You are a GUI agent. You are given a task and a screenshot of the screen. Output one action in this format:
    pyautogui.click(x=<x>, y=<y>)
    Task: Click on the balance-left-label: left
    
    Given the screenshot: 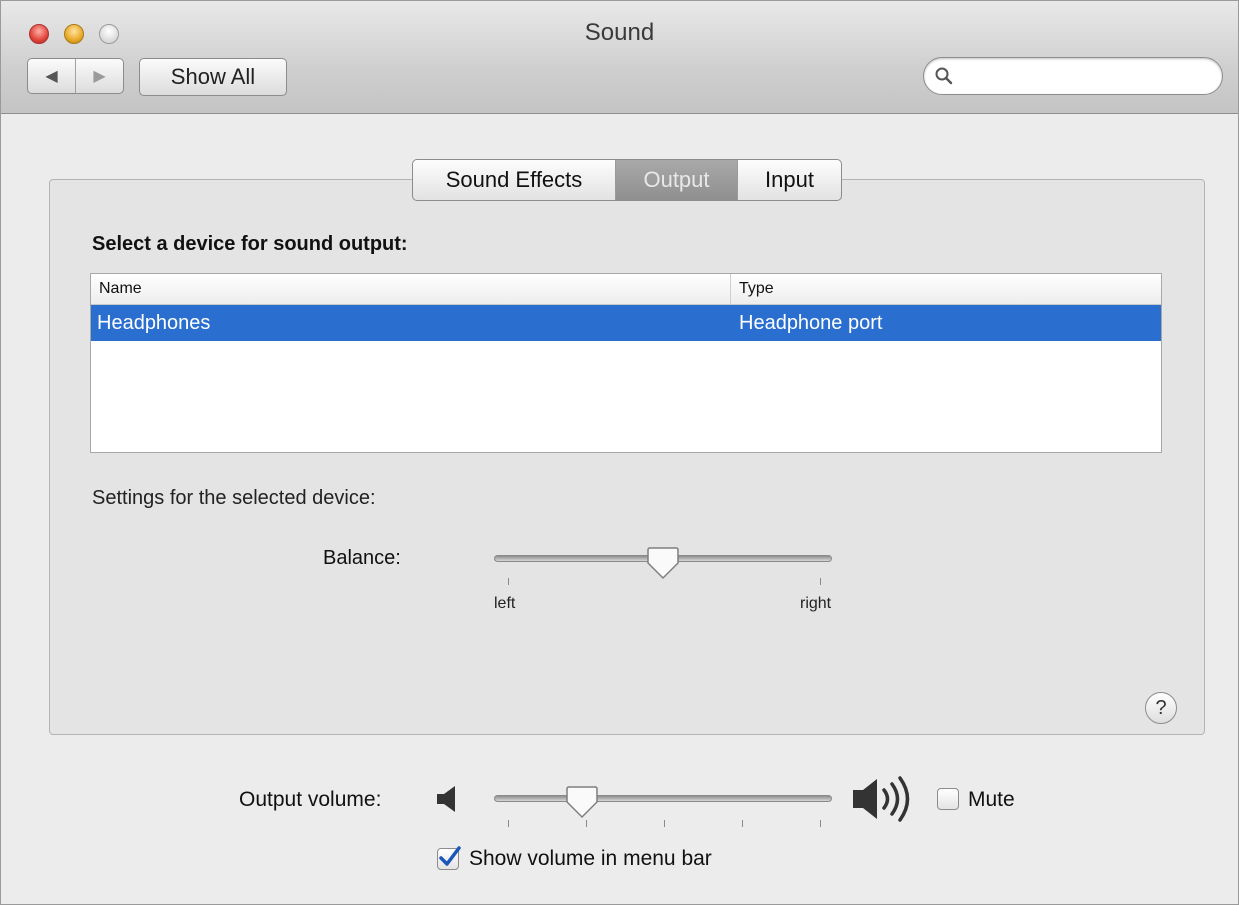 What is the action you would take?
    pyautogui.click(x=505, y=603)
    